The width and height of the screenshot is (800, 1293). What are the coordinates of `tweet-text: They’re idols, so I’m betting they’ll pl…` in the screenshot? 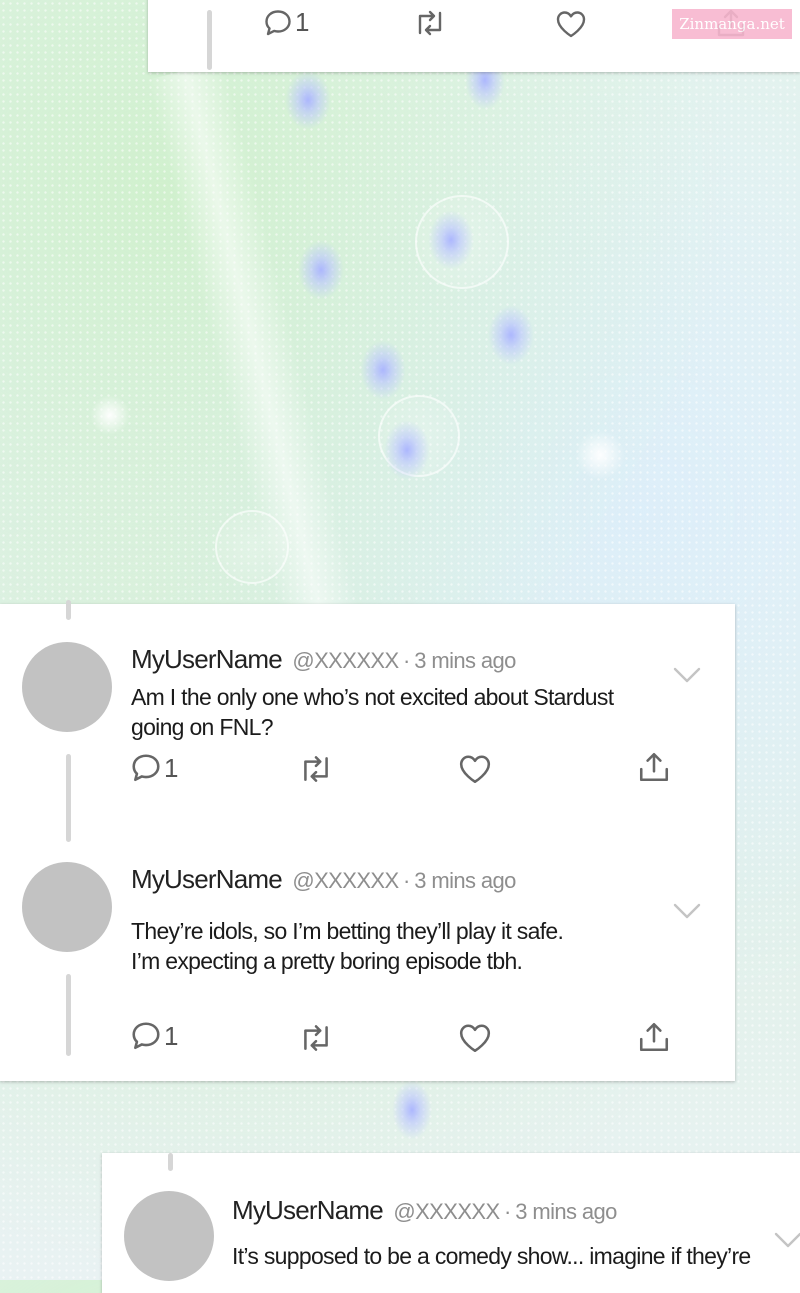 It's located at (347, 946).